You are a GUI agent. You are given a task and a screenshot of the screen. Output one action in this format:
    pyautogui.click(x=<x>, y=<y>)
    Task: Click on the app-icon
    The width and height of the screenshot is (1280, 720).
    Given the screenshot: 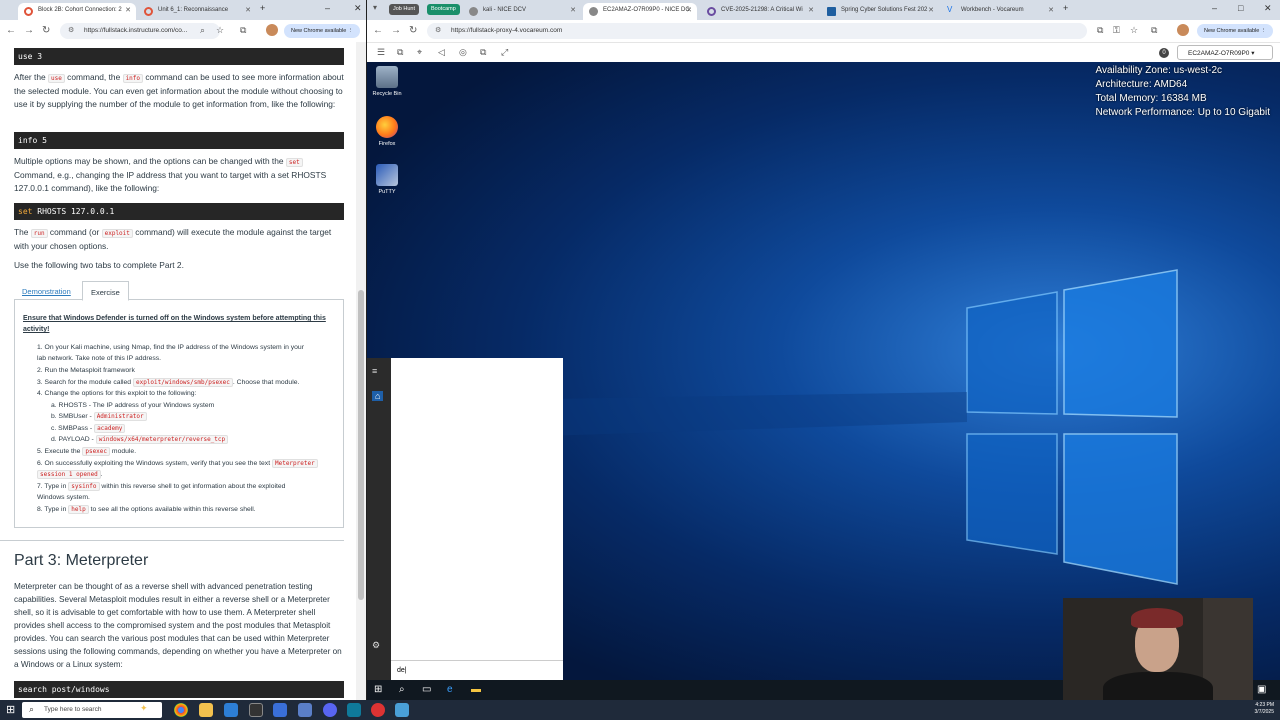 What is the action you would take?
    pyautogui.click(x=305, y=710)
    